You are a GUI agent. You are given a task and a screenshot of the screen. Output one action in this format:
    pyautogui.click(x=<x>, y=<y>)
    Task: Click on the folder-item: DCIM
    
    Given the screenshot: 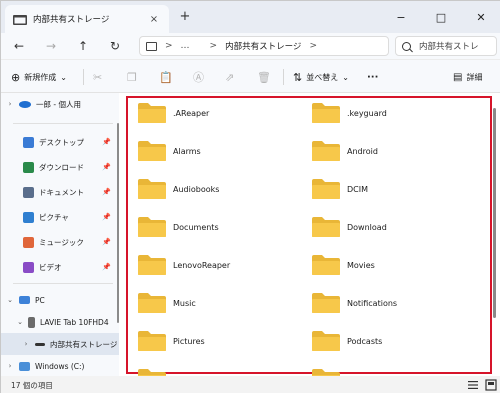 What is the action you would take?
    pyautogui.click(x=339, y=189)
    